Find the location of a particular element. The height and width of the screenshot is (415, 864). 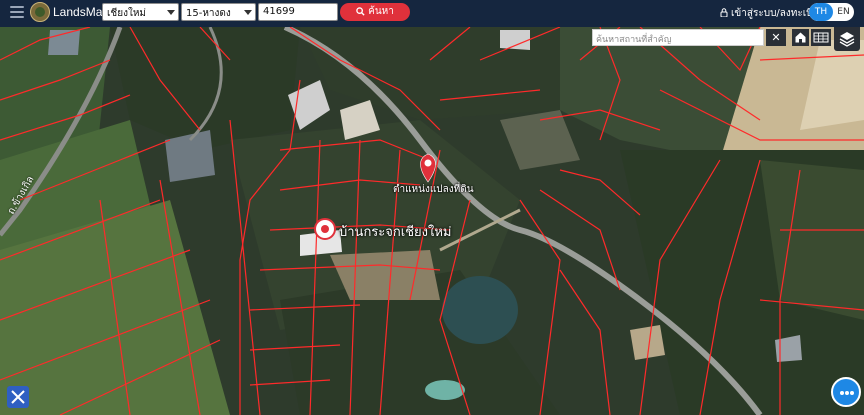

layers-icon is located at coordinates (847, 39).